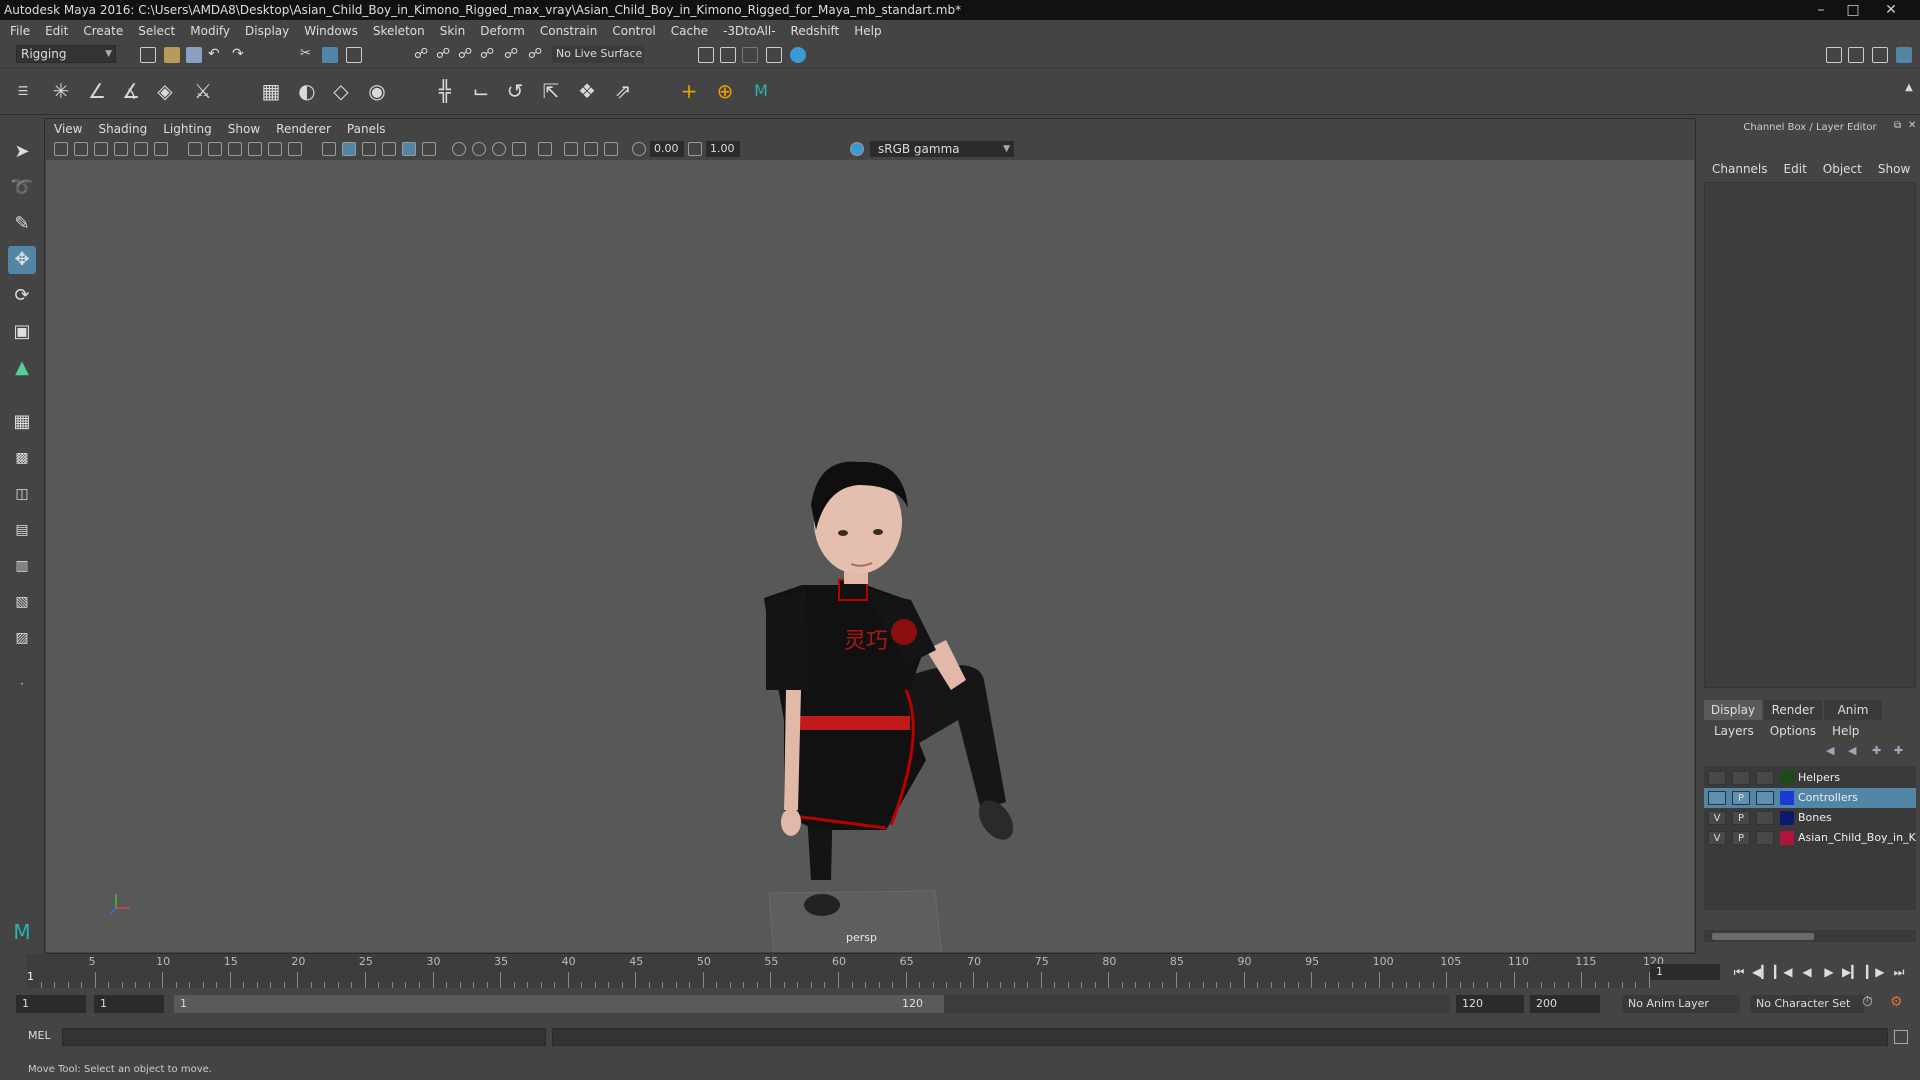 The width and height of the screenshot is (1920, 1080). I want to click on point-constraint-icon: ╬, so click(445, 91).